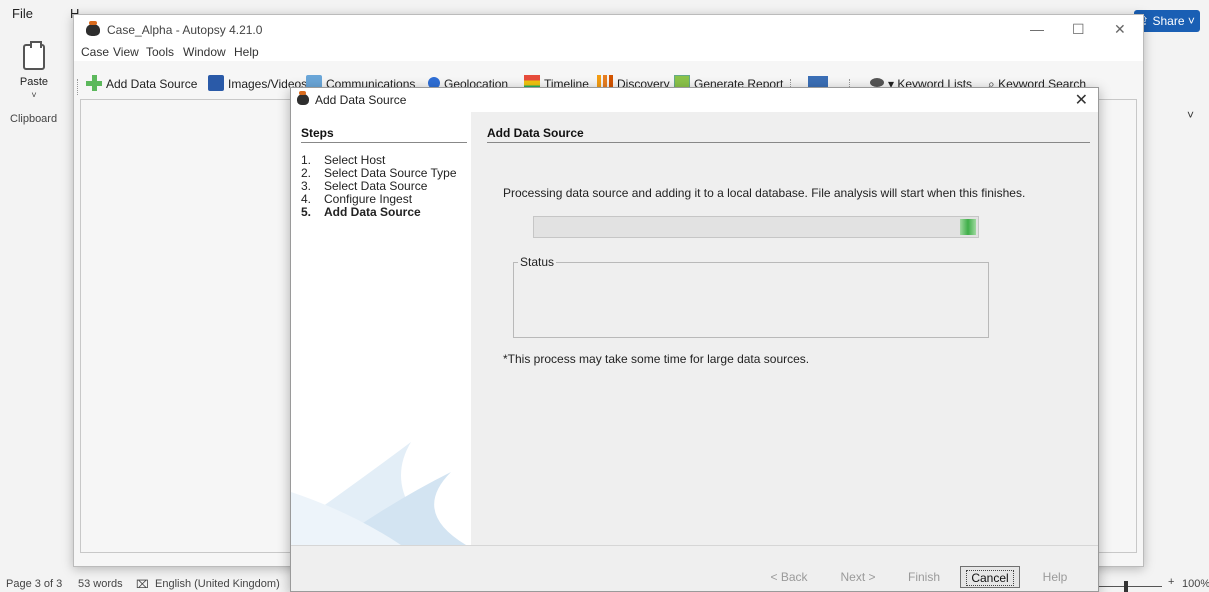  I want to click on step-label: Select Host, so click(355, 160).